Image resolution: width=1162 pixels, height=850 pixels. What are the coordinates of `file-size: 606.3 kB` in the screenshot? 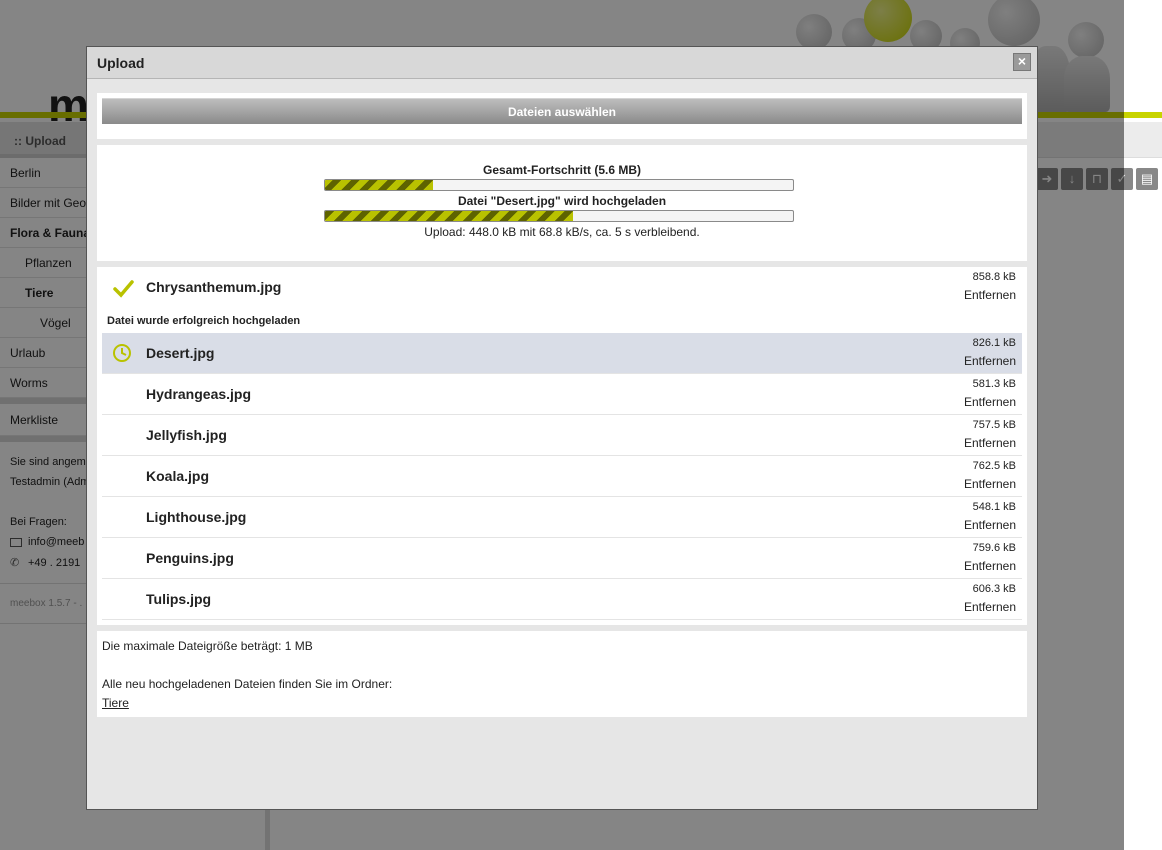 It's located at (994, 589).